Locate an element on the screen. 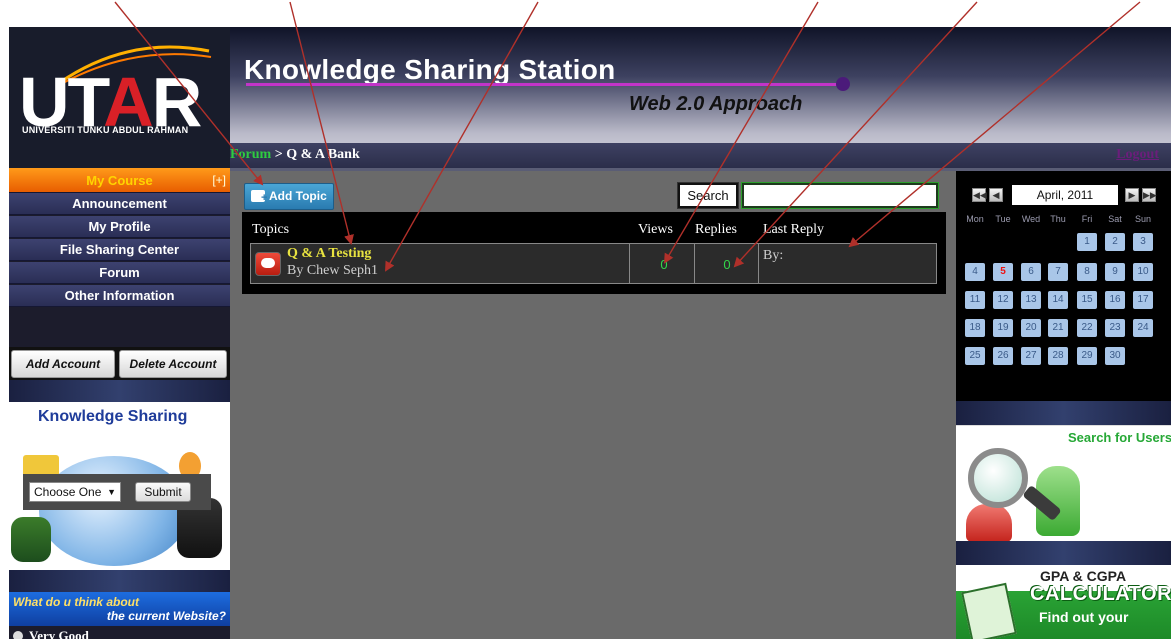 The image size is (1171, 639). calendar-day: 22 is located at coordinates (1087, 328).